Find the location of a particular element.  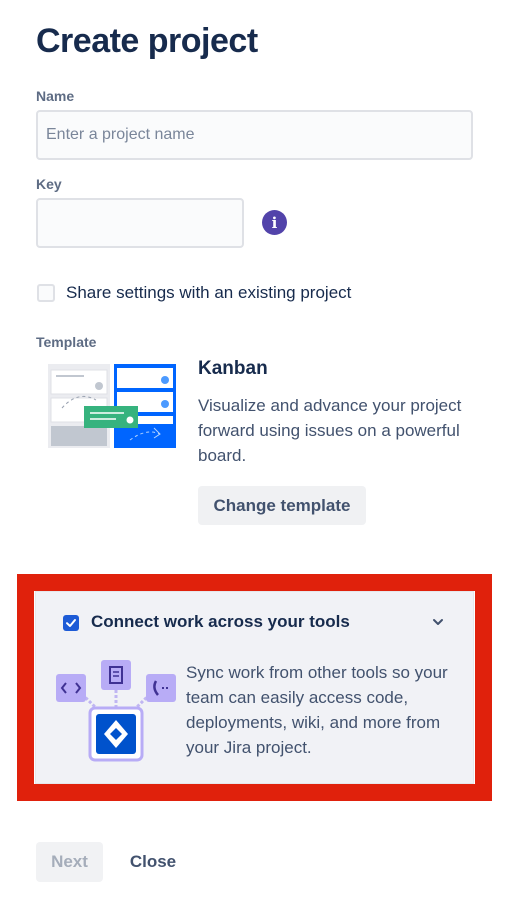

connect-tools-checkbox is located at coordinates (71, 623).